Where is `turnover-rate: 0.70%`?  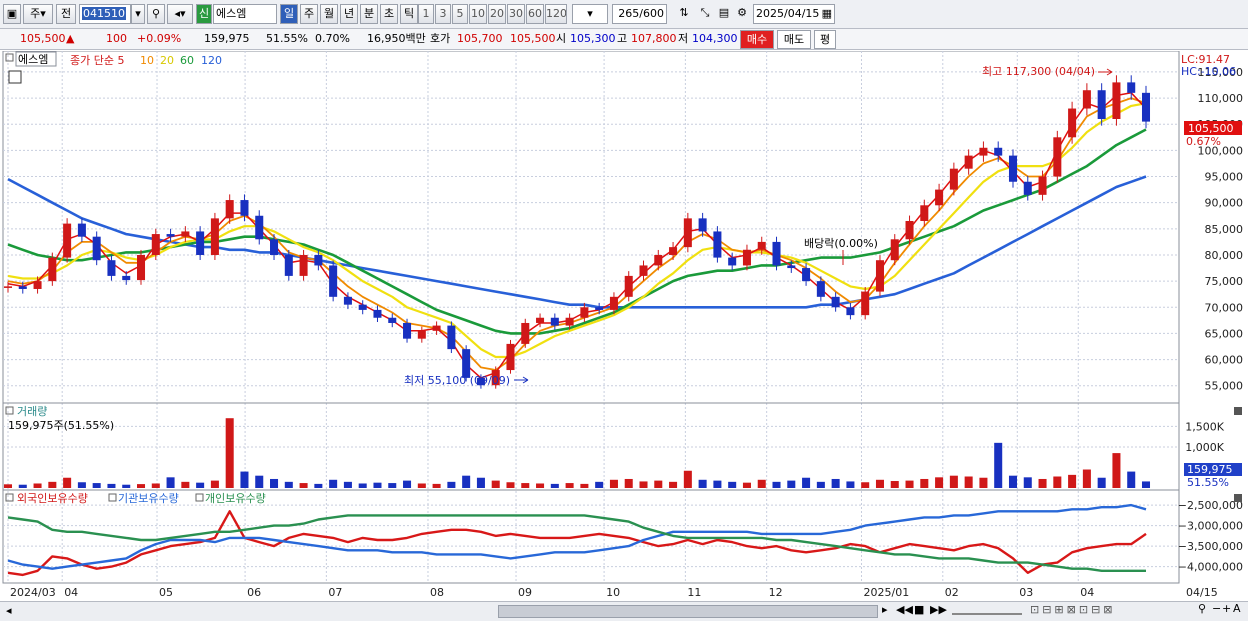 turnover-rate: 0.70% is located at coordinates (332, 38).